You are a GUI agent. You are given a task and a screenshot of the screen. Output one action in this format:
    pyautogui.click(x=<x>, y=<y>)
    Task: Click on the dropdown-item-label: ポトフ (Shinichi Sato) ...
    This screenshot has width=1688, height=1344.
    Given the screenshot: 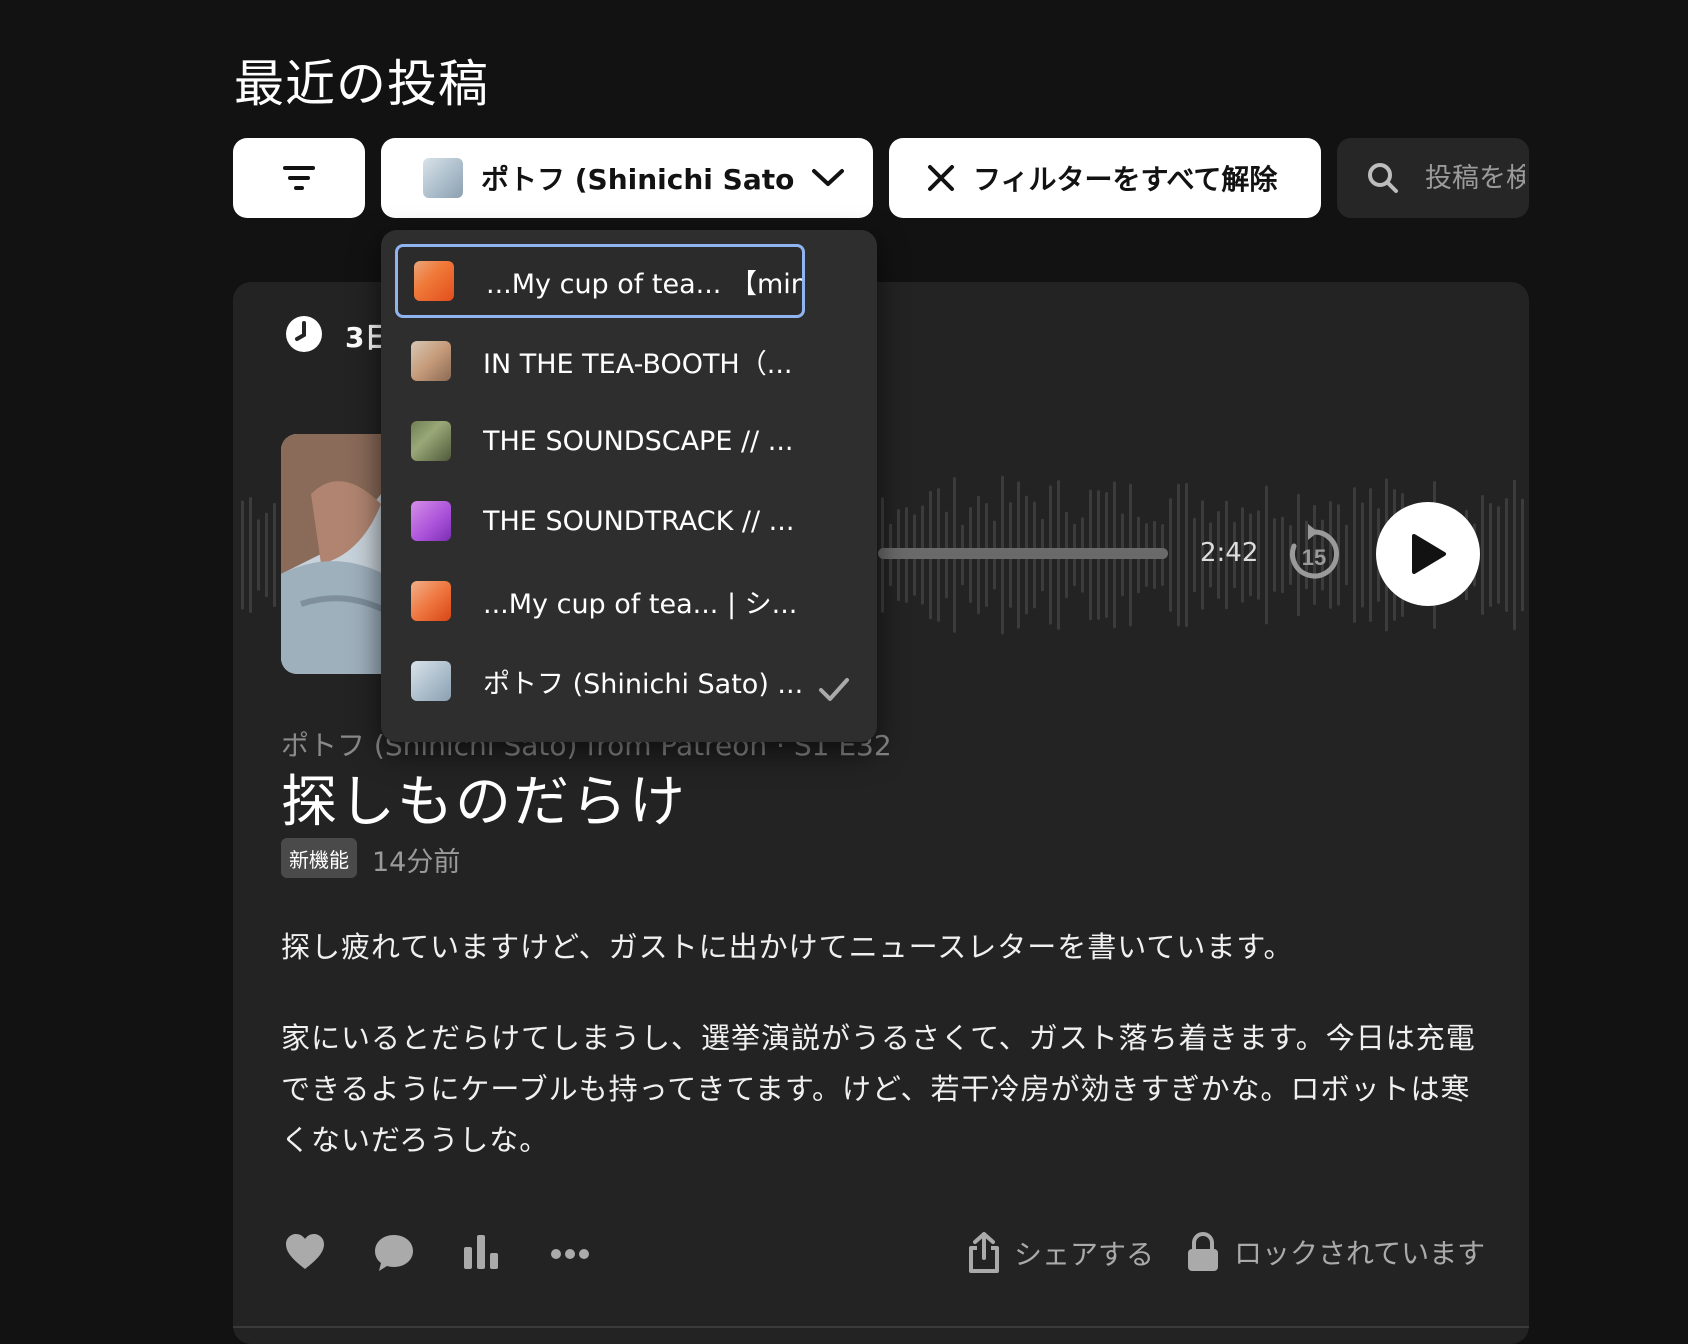 What is the action you would take?
    pyautogui.click(x=643, y=684)
    